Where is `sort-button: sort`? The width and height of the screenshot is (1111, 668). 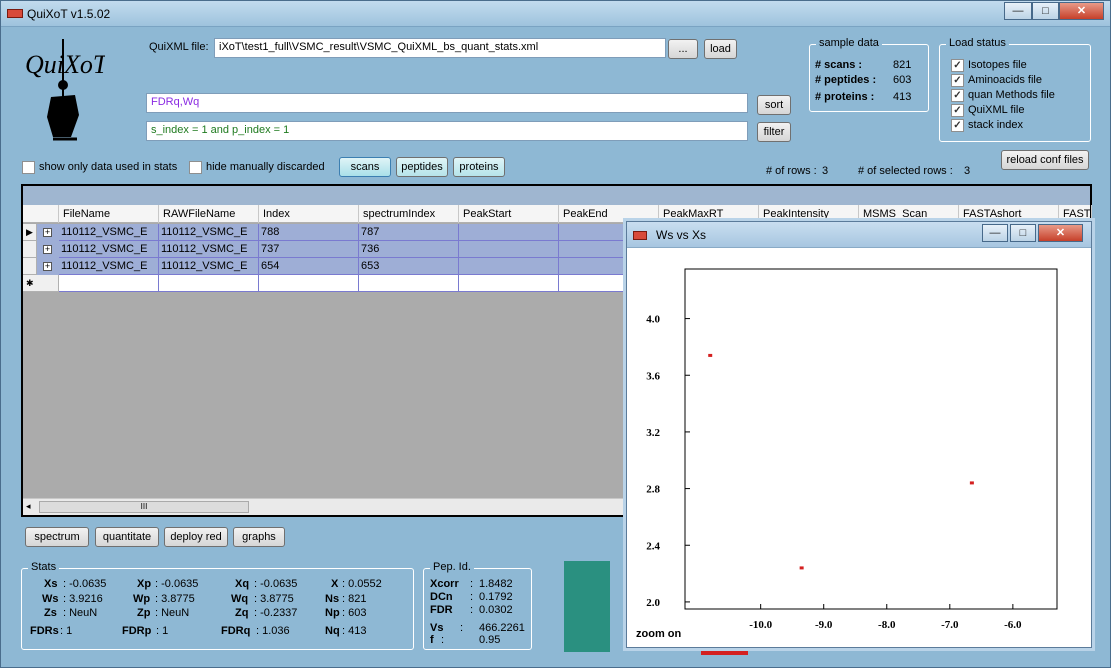 sort-button: sort is located at coordinates (774, 105).